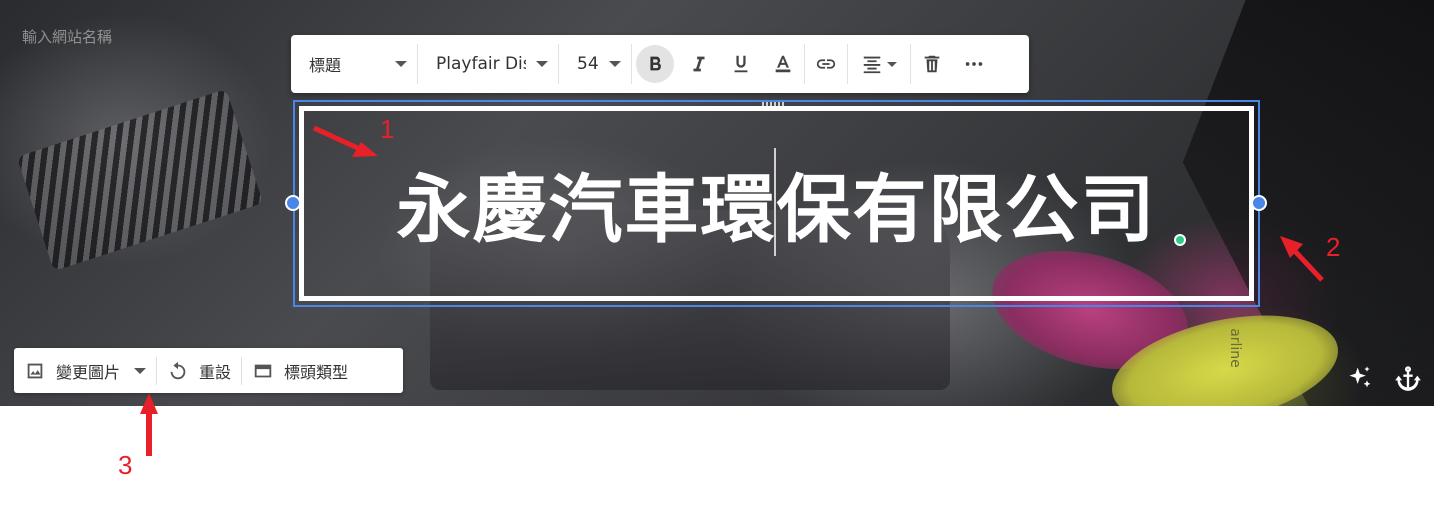 The height and width of the screenshot is (517, 1434). I want to click on bold-button, so click(655, 64).